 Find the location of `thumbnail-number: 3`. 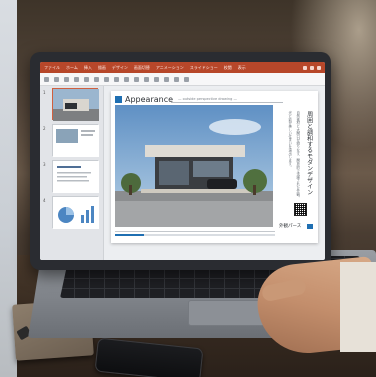

thumbnail-number: 3 is located at coordinates (44, 164).